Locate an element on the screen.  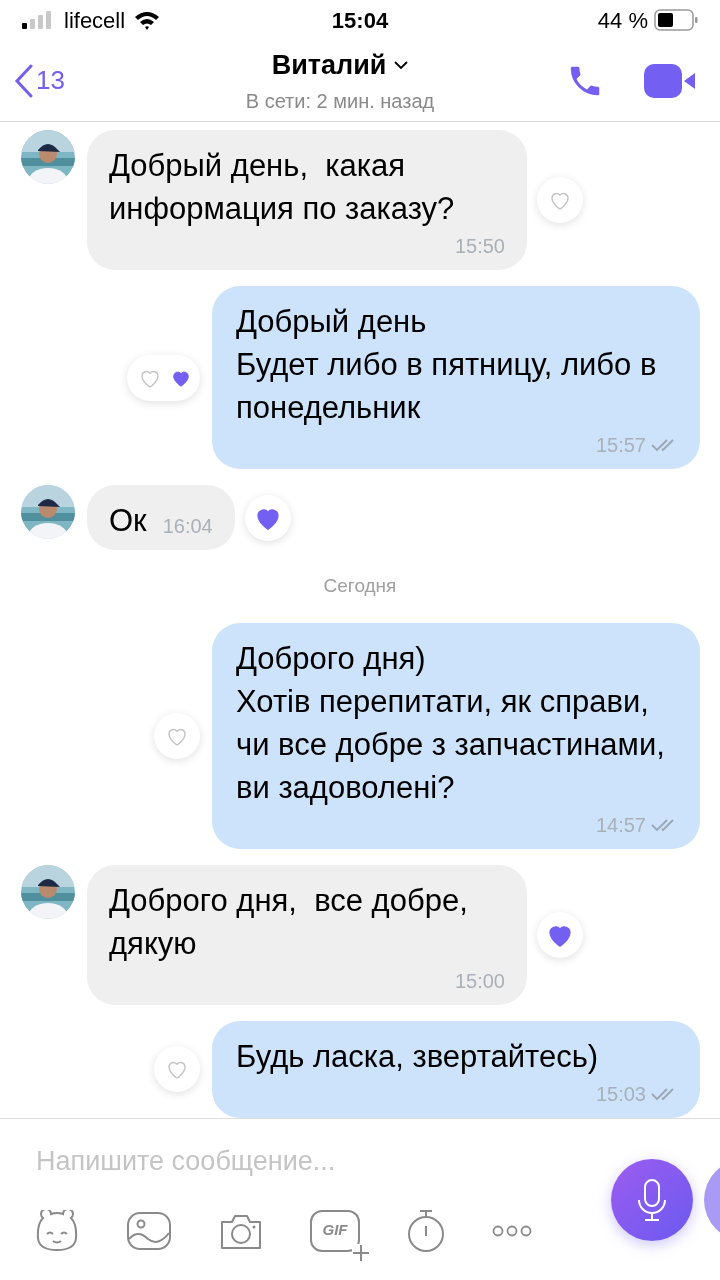
clock-time: 15:04 is located at coordinates (360, 20).